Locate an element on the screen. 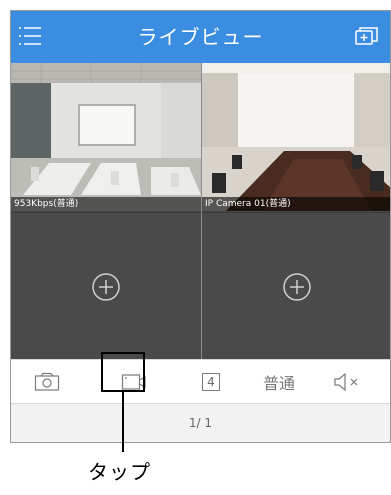 This screenshot has width=391, height=495. split-screen-button: 4 is located at coordinates (211, 381).